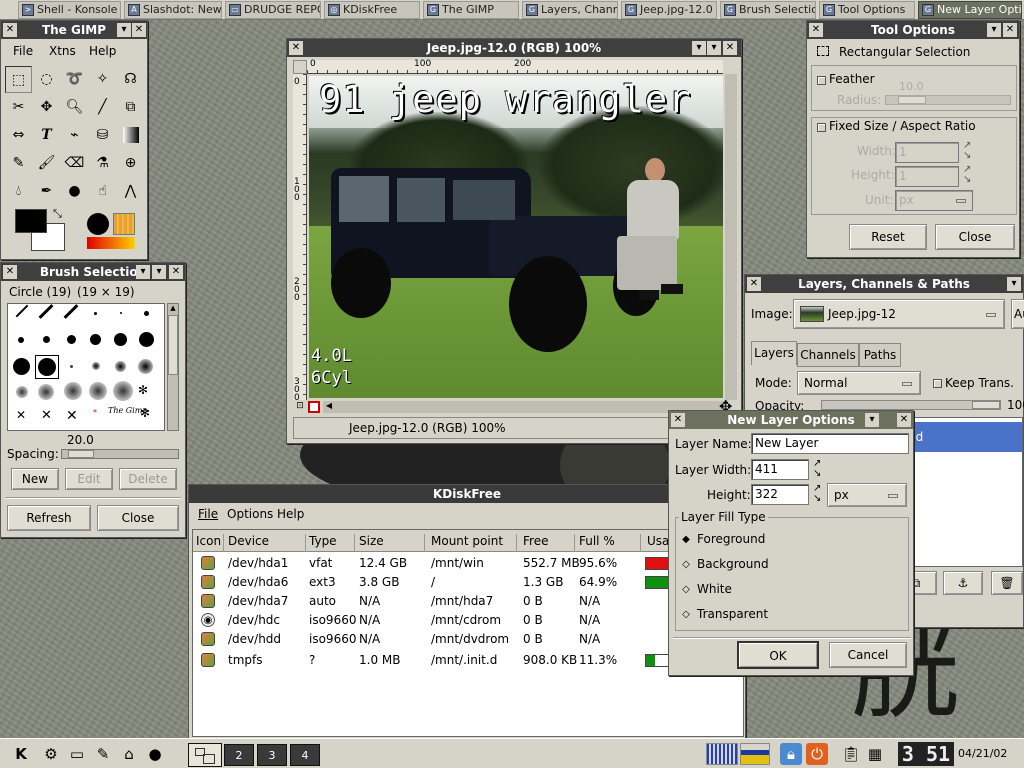 The image size is (1024, 768). What do you see at coordinates (89, 479) in the screenshot?
I see `brush-edit-button: Edit` at bounding box center [89, 479].